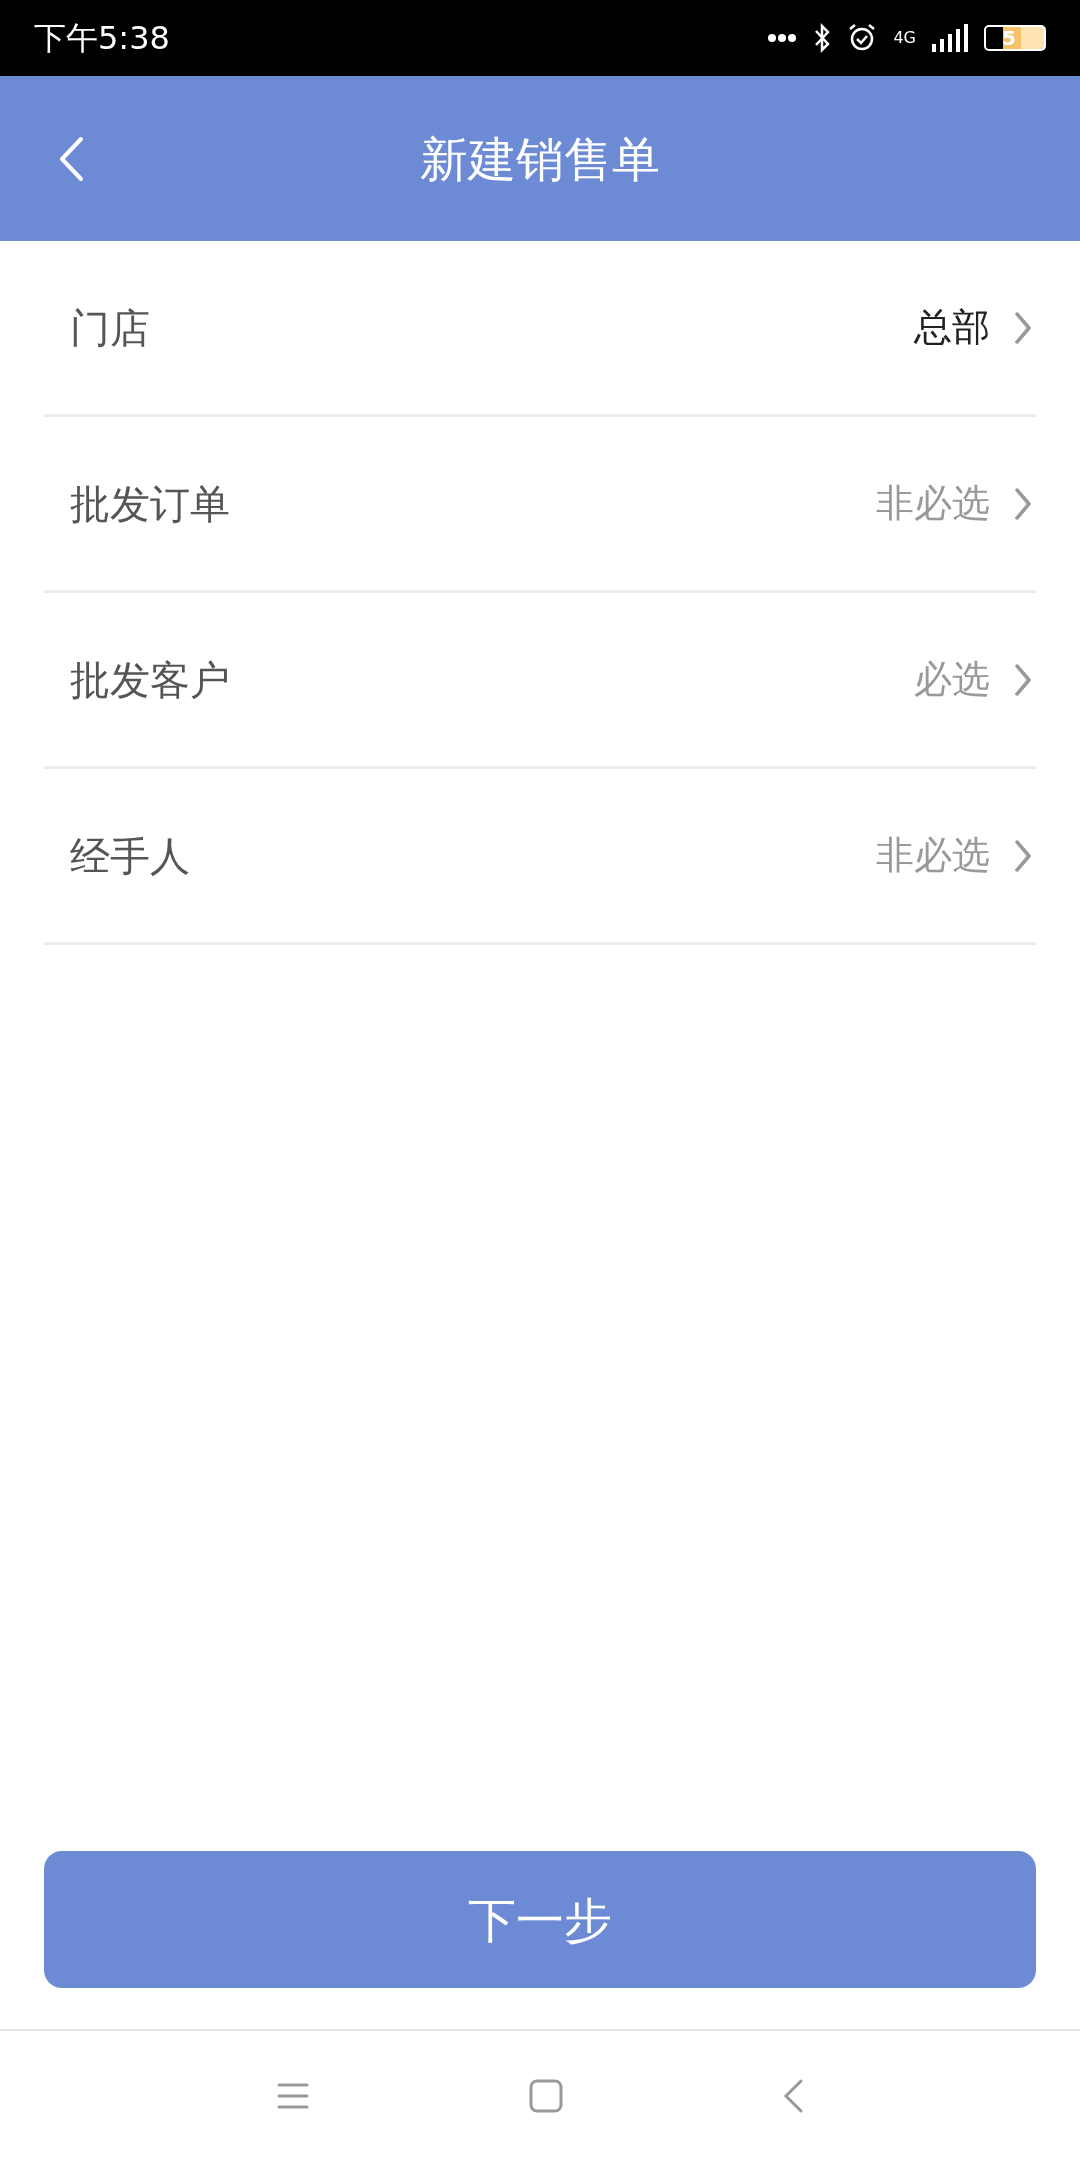  What do you see at coordinates (102, 38) in the screenshot?
I see `status-time: 下午5:38` at bounding box center [102, 38].